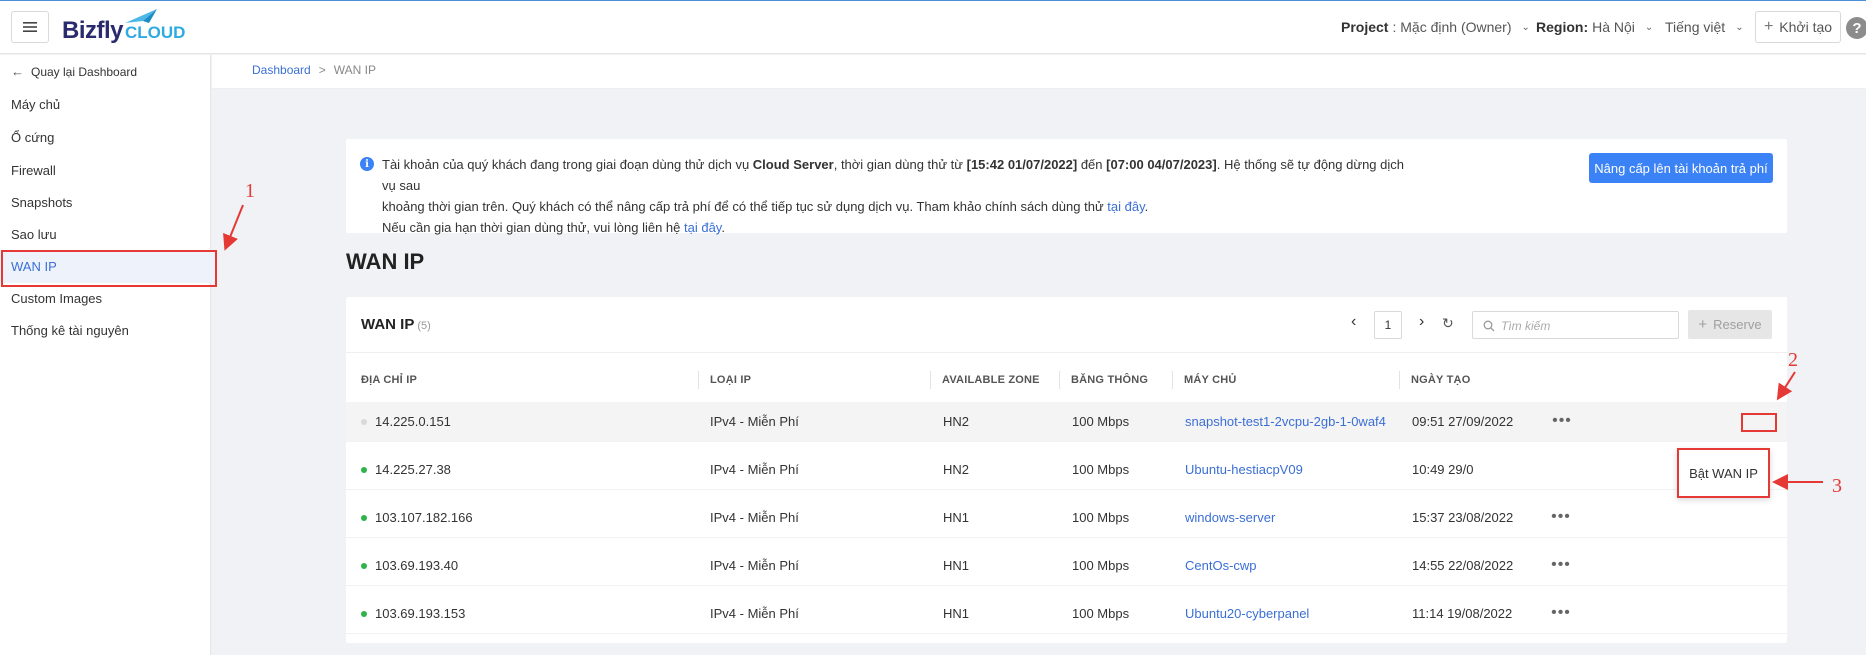 The width and height of the screenshot is (1866, 655). Describe the element at coordinates (1230, 517) in the screenshot. I see `server-link: windows-server` at that location.